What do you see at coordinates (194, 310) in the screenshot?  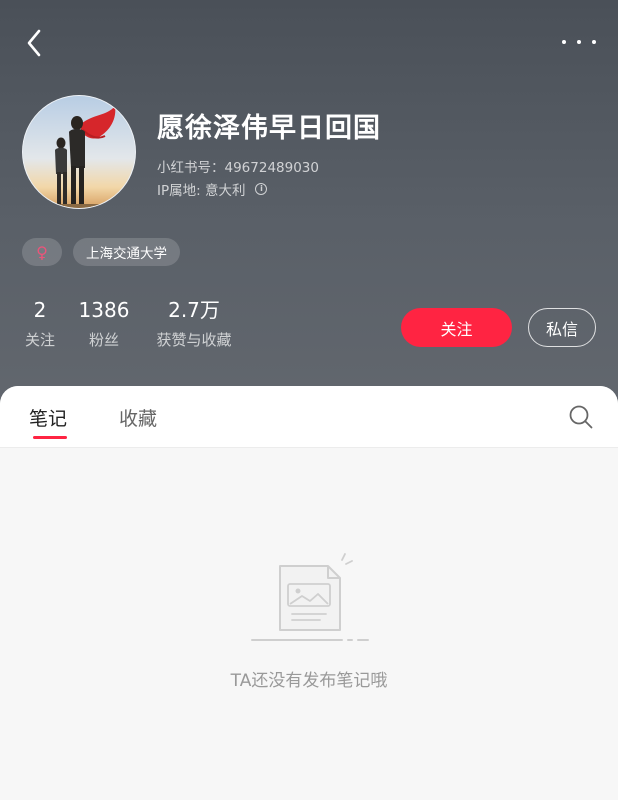 I see `likes-count: 2.7万` at bounding box center [194, 310].